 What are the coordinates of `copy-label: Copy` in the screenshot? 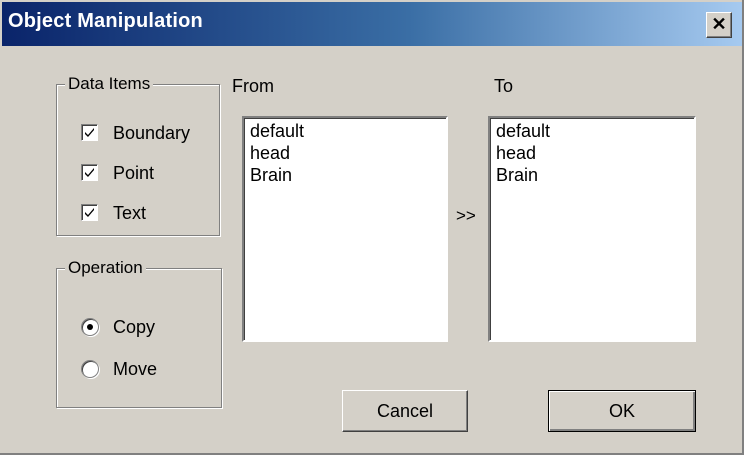 It's located at (134, 327).